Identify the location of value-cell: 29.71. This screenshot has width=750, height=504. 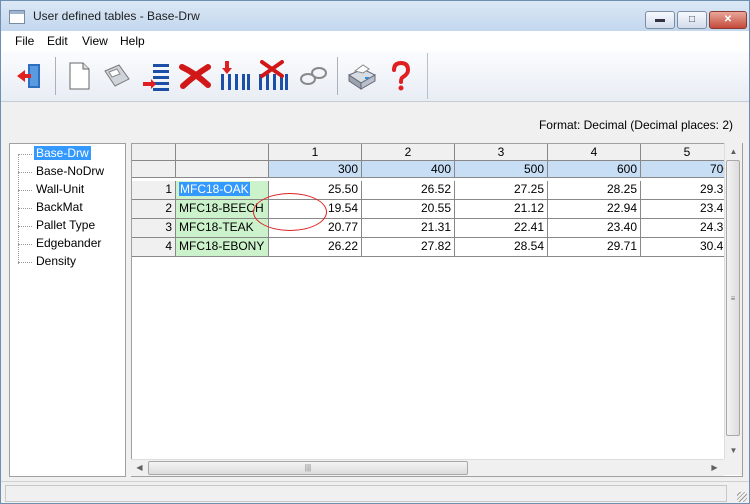
(594, 247).